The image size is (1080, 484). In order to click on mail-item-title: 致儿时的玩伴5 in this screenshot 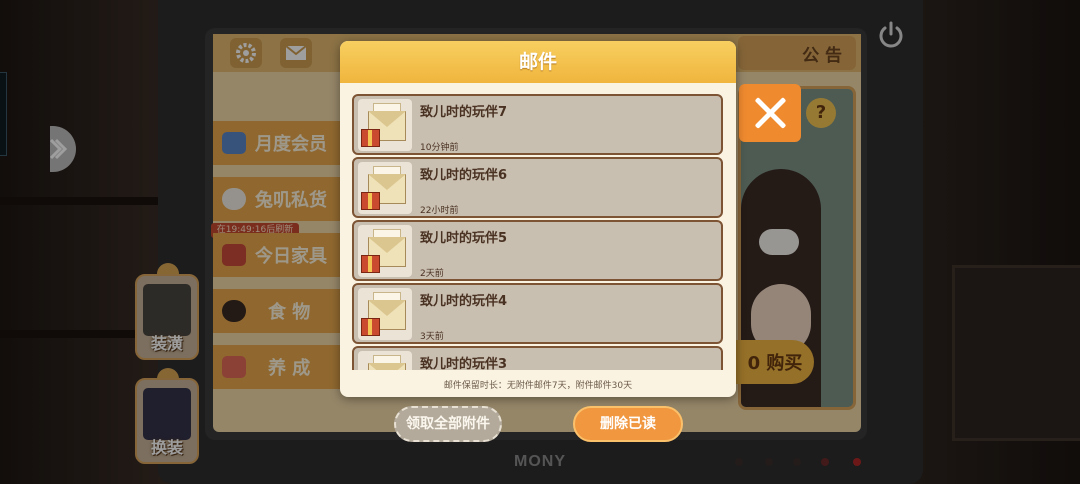, I will do `click(464, 238)`.